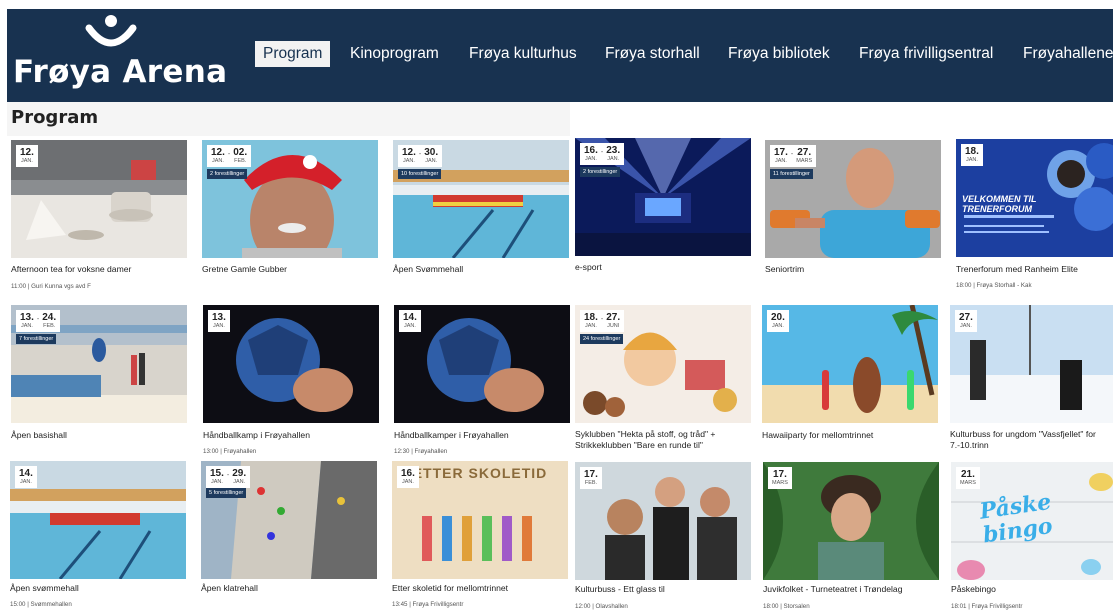 The height and width of the screenshot is (610, 1113). I want to click on event-title: Trenerforum med Ranheim Elite, so click(1034, 269).